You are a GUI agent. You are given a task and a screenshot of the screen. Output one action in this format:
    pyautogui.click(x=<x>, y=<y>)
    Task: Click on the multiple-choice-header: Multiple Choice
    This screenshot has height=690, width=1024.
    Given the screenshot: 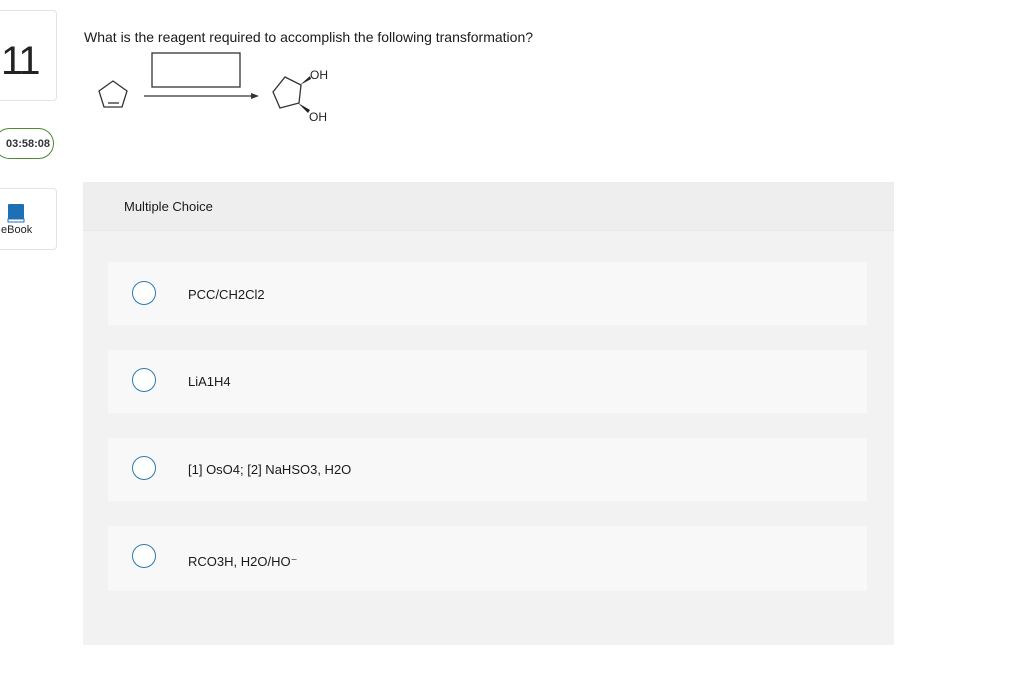 What is the action you would take?
    pyautogui.click(x=488, y=206)
    